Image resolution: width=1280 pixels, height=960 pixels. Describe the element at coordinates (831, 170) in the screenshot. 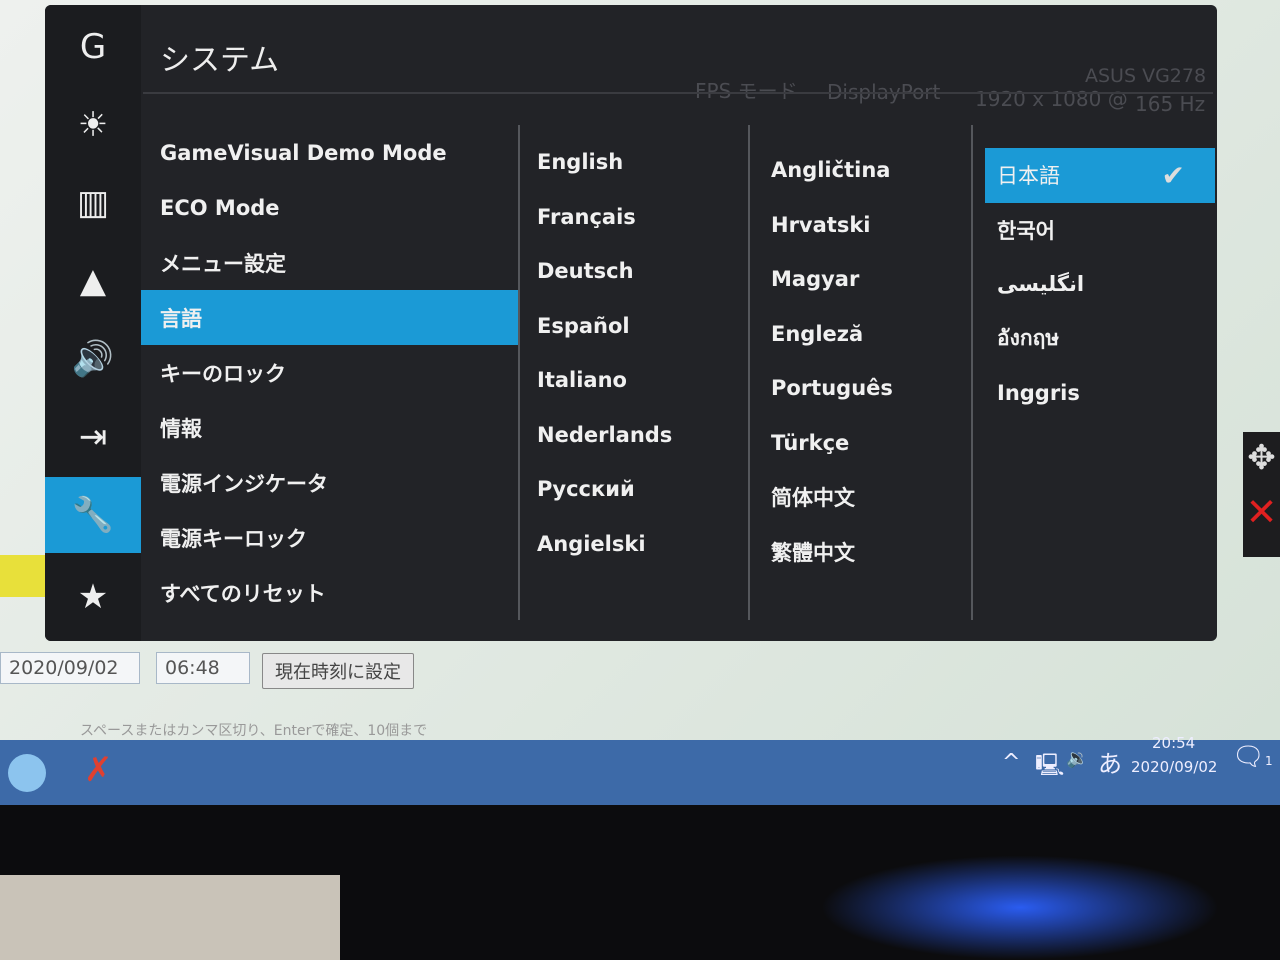

I see `language-label: Angličtina` at that location.